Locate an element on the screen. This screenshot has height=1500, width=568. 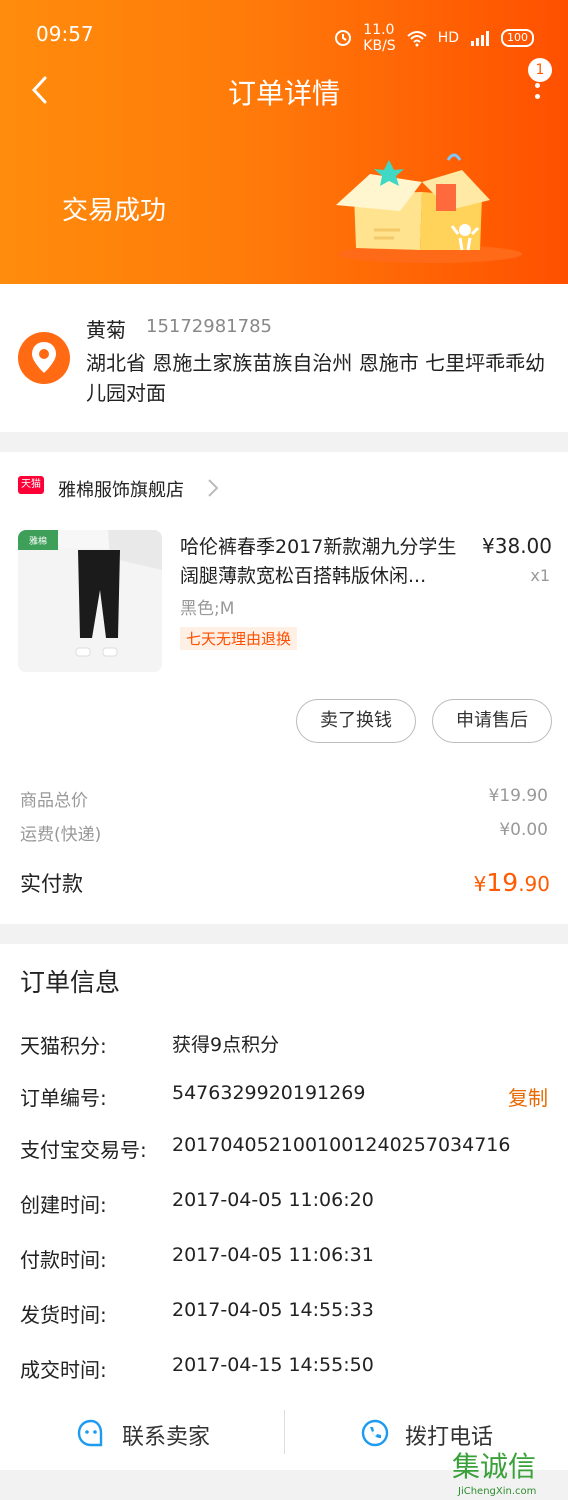
status-time: 09:57 is located at coordinates (65, 34).